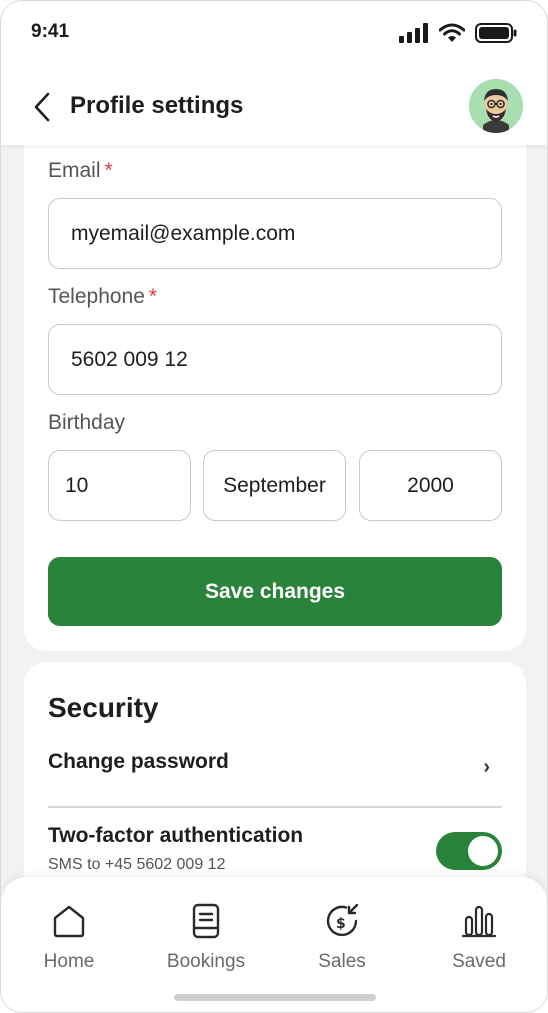 The image size is (548, 1013). I want to click on nav-saved: Saved, so click(479, 939).